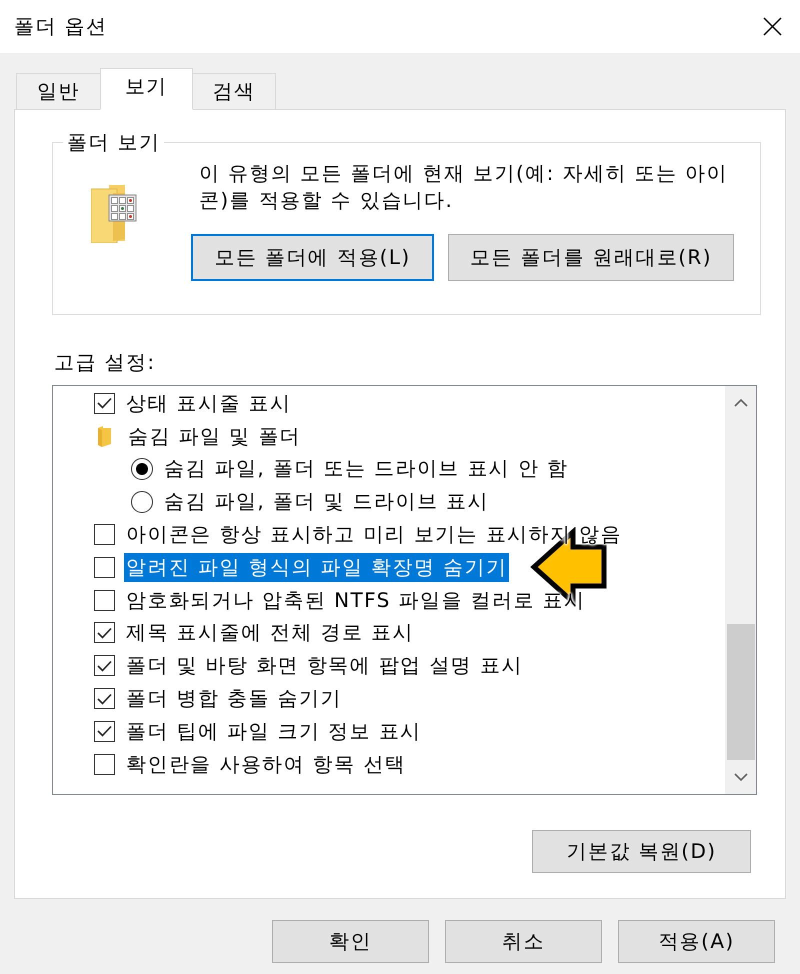 The height and width of the screenshot is (974, 800). Describe the element at coordinates (215, 436) in the screenshot. I see `group-label: 숨김 파일 및 폴더` at that location.